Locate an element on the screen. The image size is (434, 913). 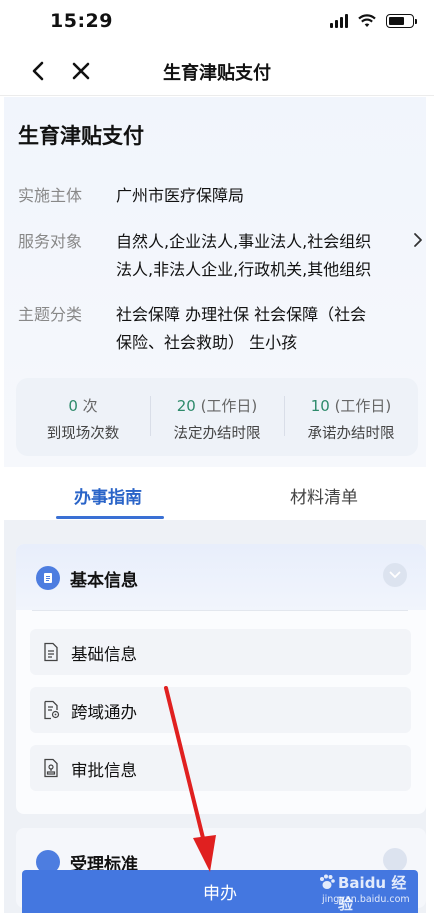
stat-label: 承诺办结时限 is located at coordinates (351, 434).